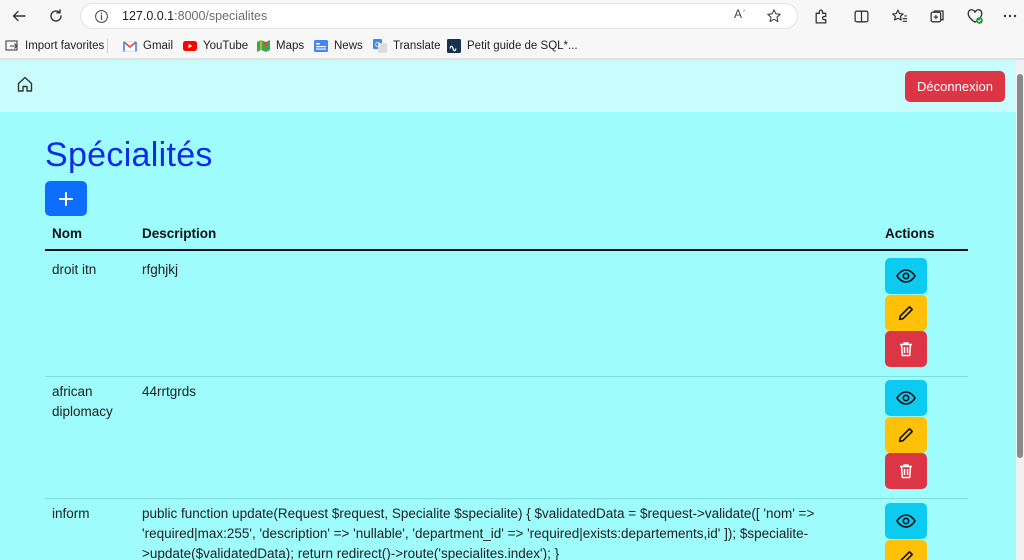 The height and width of the screenshot is (560, 1024). What do you see at coordinates (179, 233) in the screenshot?
I see `column-header-description: Description` at bounding box center [179, 233].